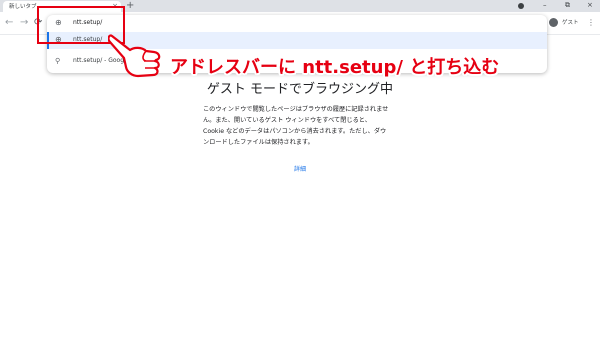 The height and width of the screenshot is (350, 600). What do you see at coordinates (300, 168) in the screenshot?
I see `details-link: 詳細` at bounding box center [300, 168].